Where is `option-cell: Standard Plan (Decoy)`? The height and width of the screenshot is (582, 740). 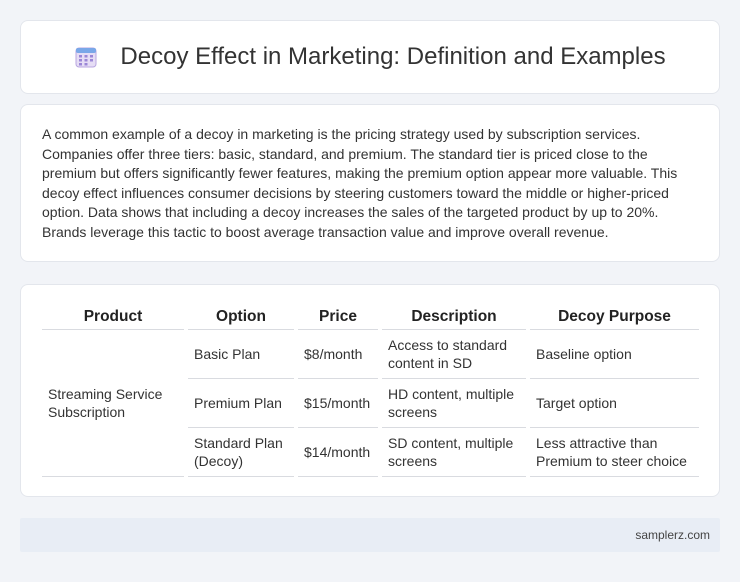
option-cell: Standard Plan (Decoy) is located at coordinates (241, 452).